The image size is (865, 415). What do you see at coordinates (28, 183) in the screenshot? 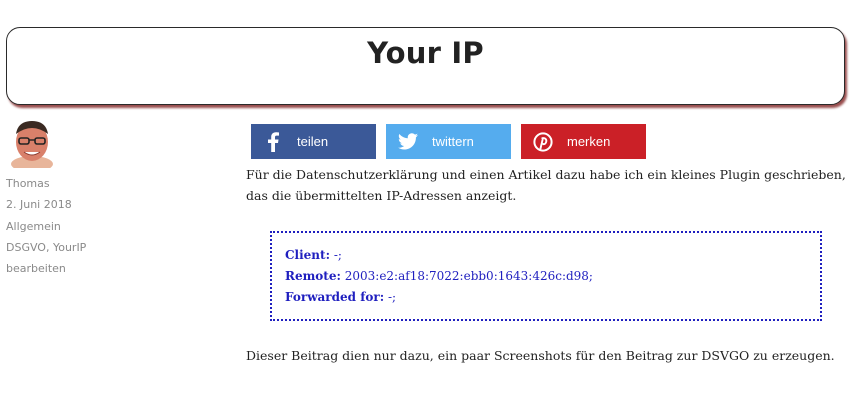
I see `author-link: Thomas` at bounding box center [28, 183].